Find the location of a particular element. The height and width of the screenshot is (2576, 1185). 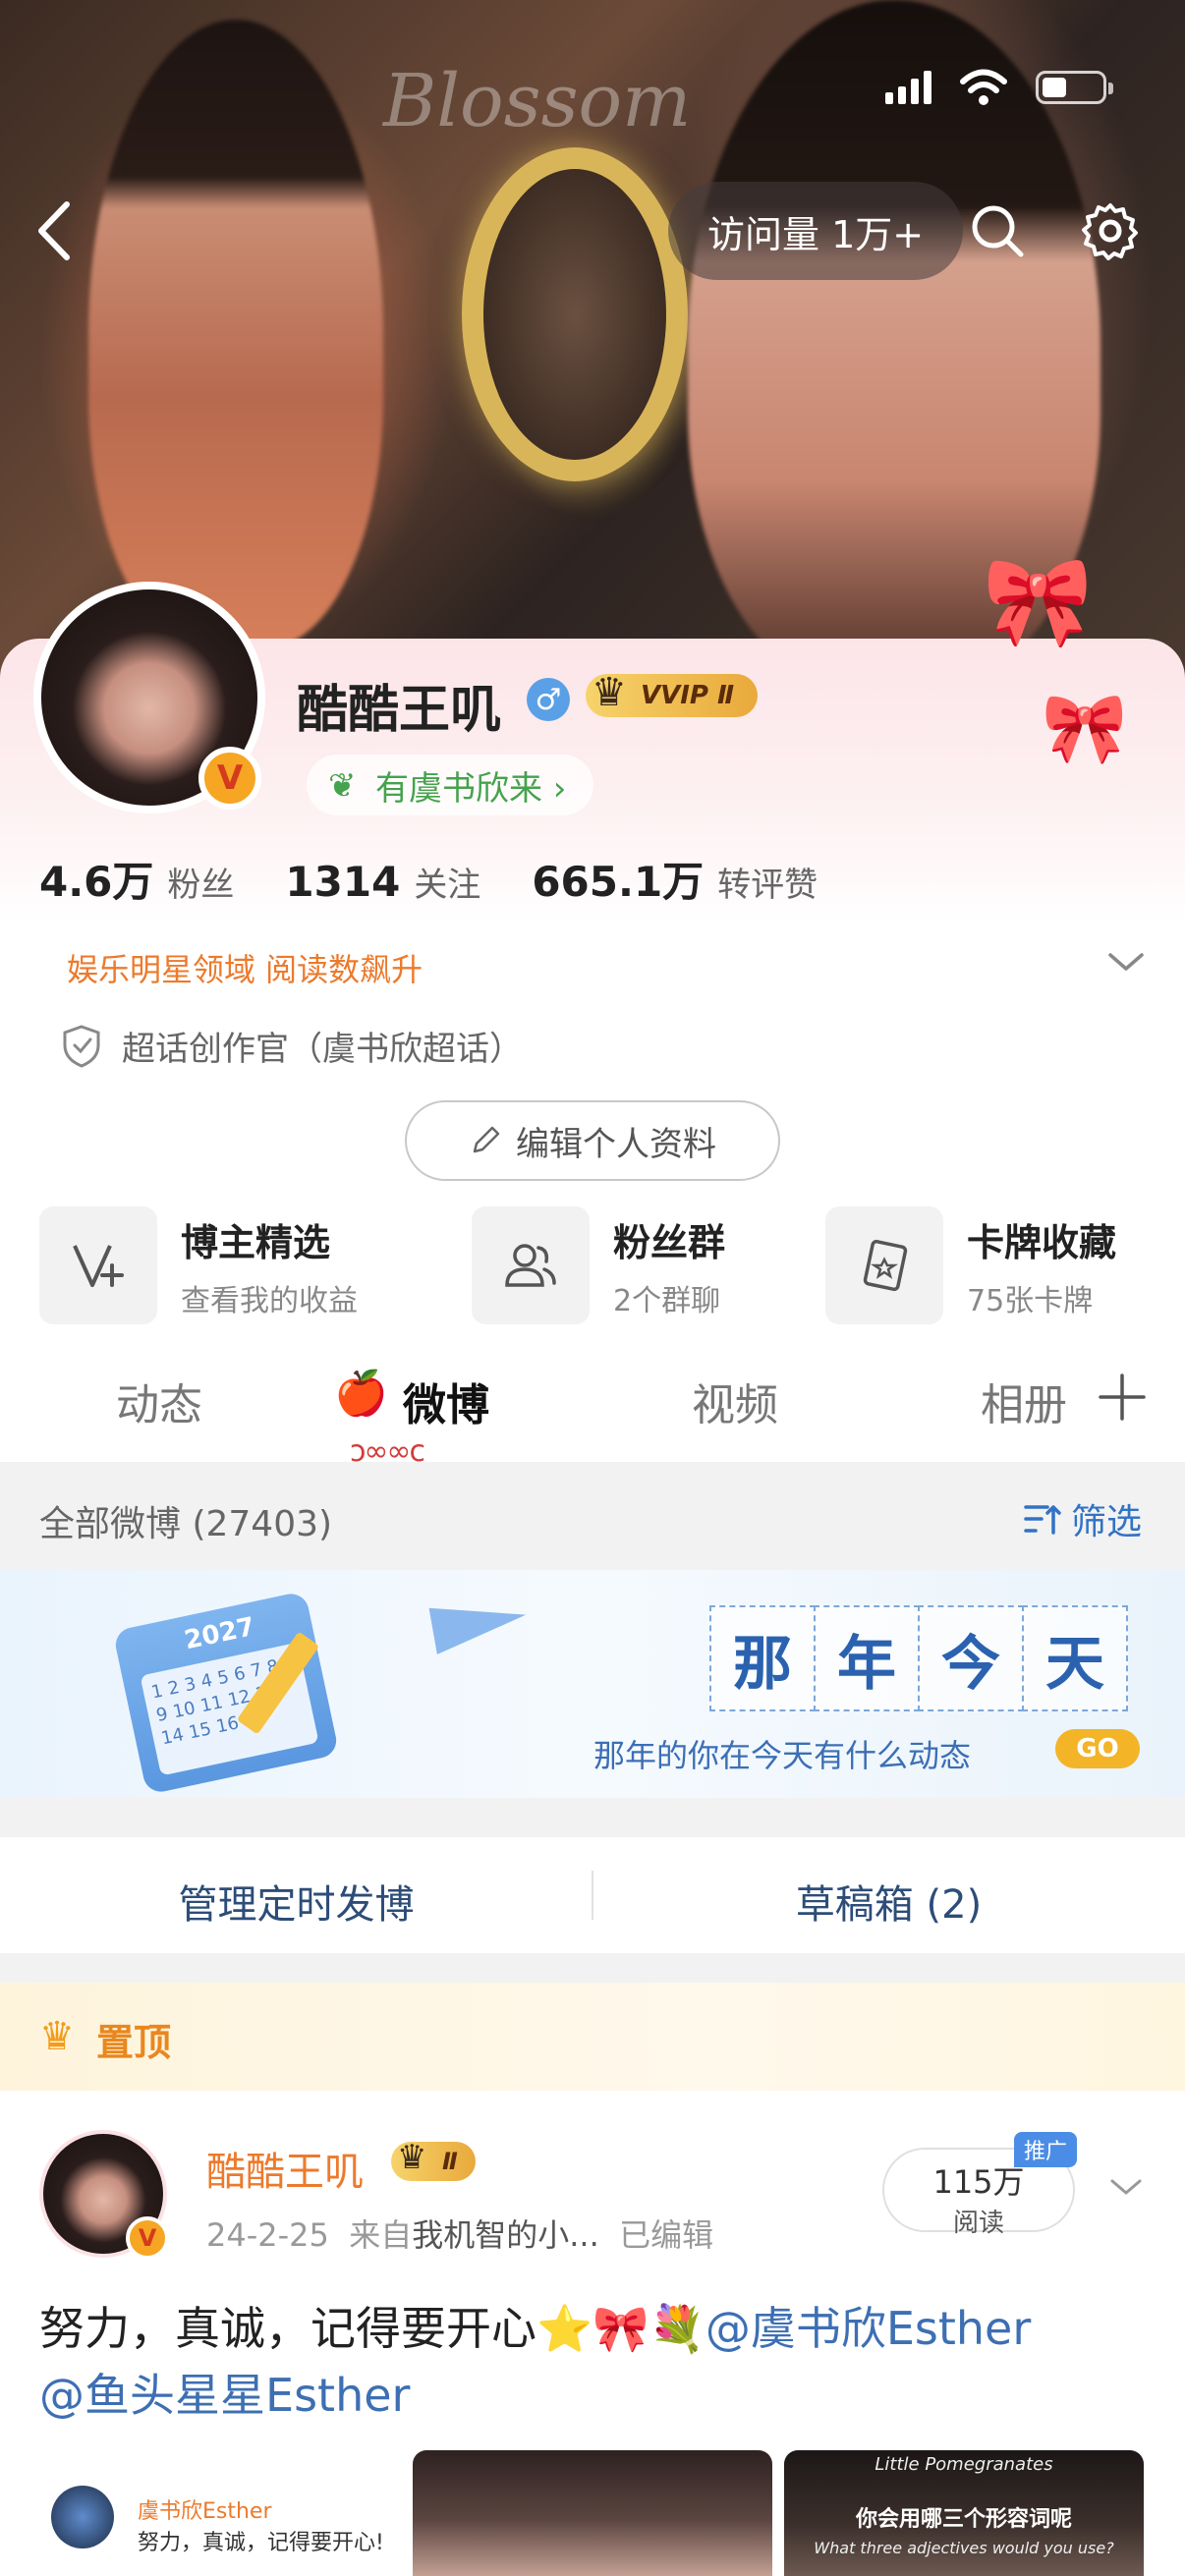

stat-label: 转评赞 is located at coordinates (768, 885).